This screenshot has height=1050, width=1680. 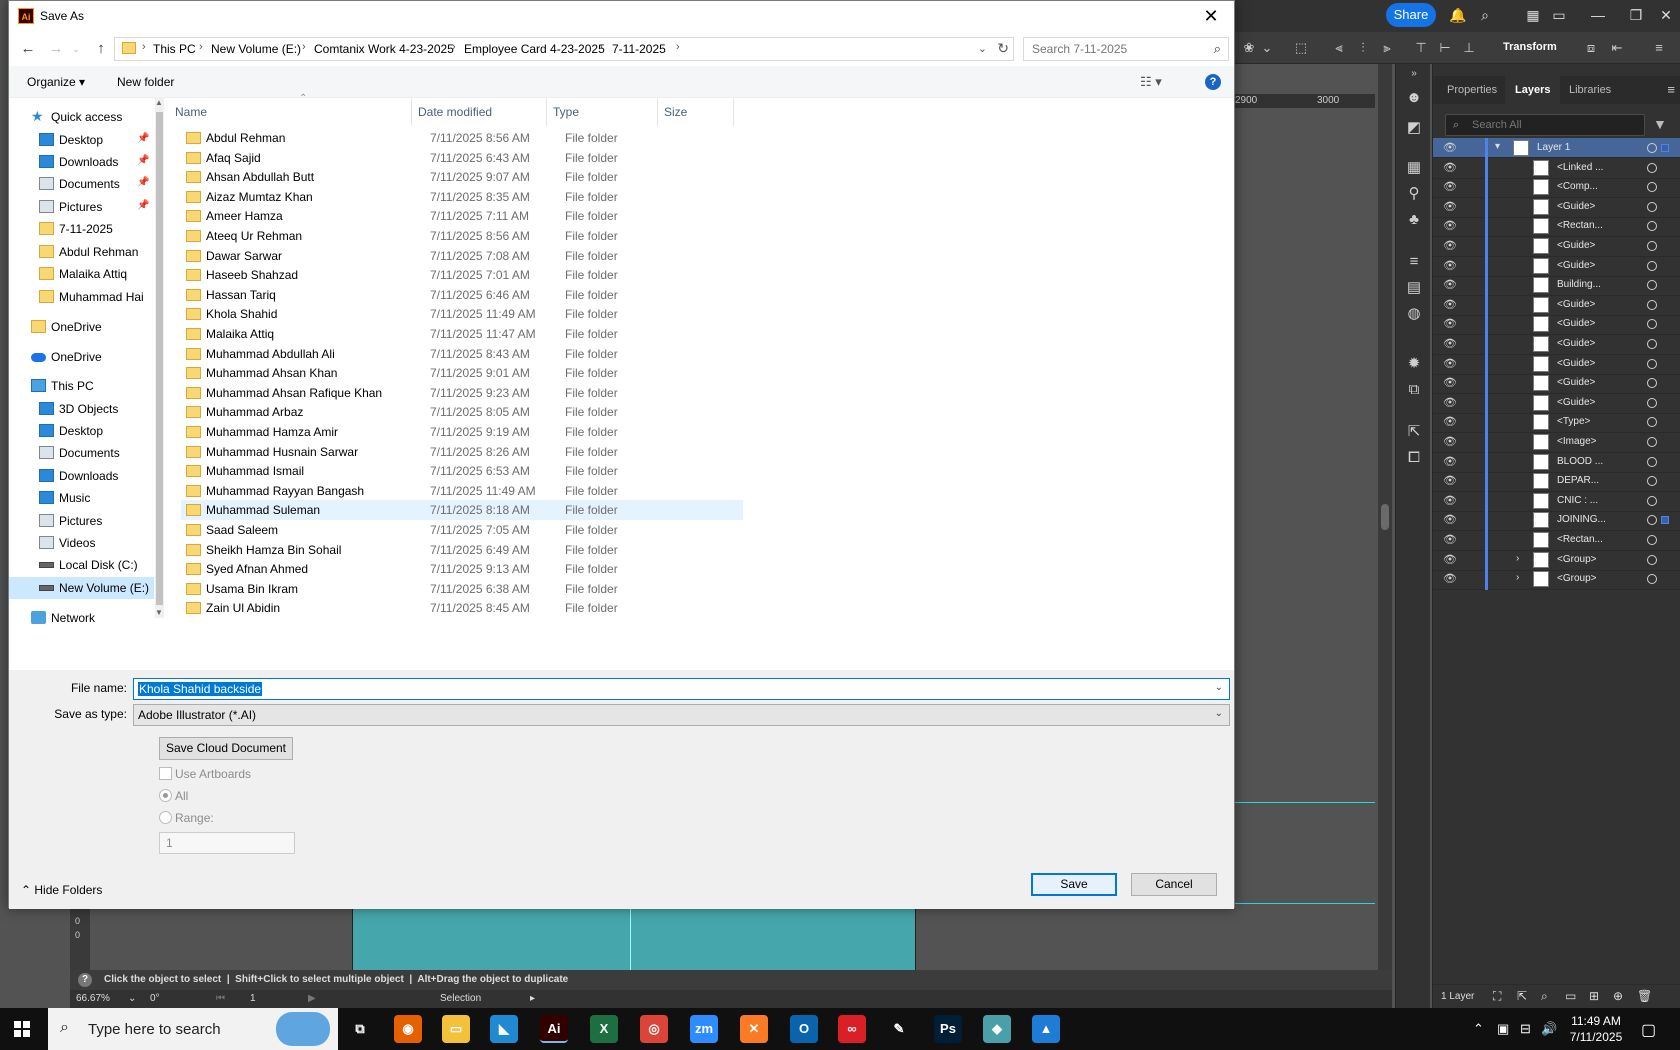 I want to click on xampp-icon: ✕, so click(x=754, y=1029).